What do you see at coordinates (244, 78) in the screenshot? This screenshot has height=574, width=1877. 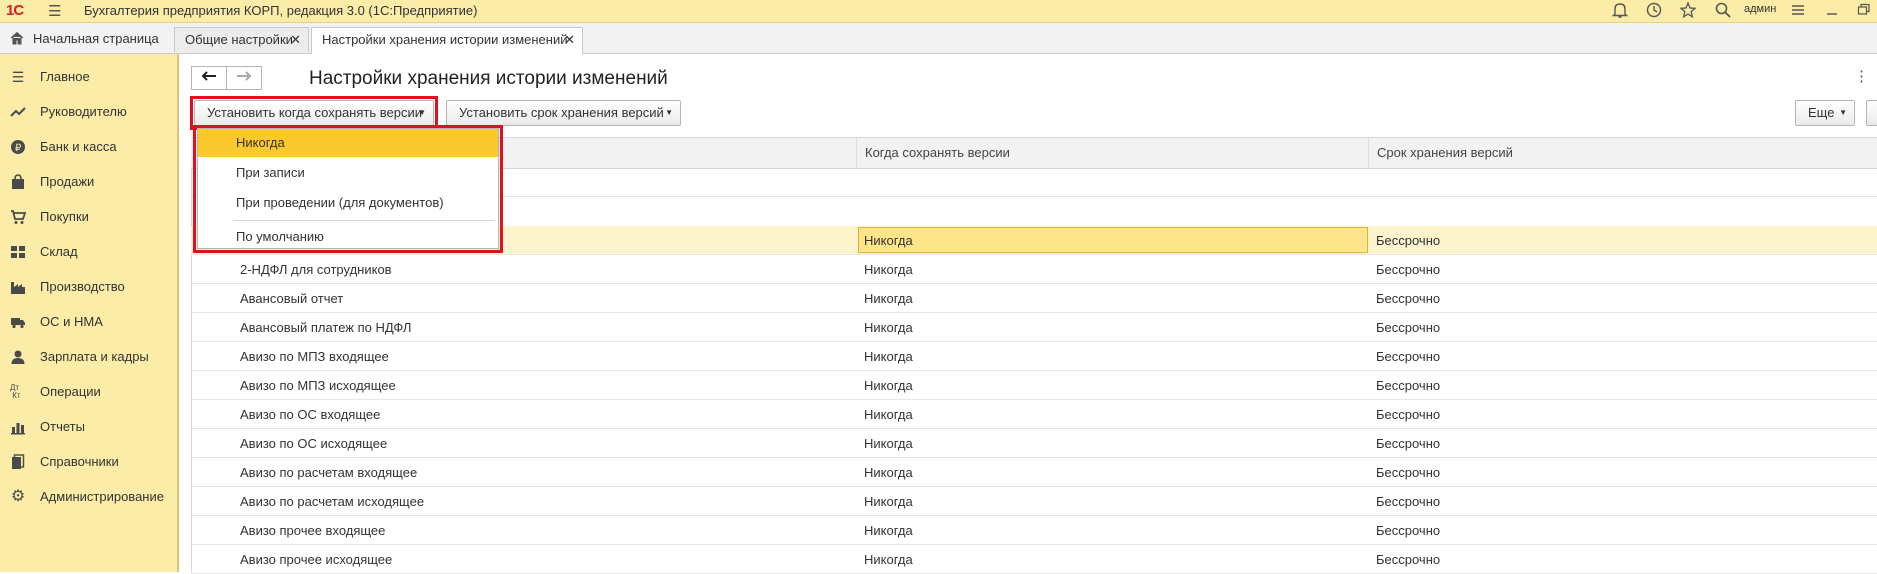 I see `forward-button` at bounding box center [244, 78].